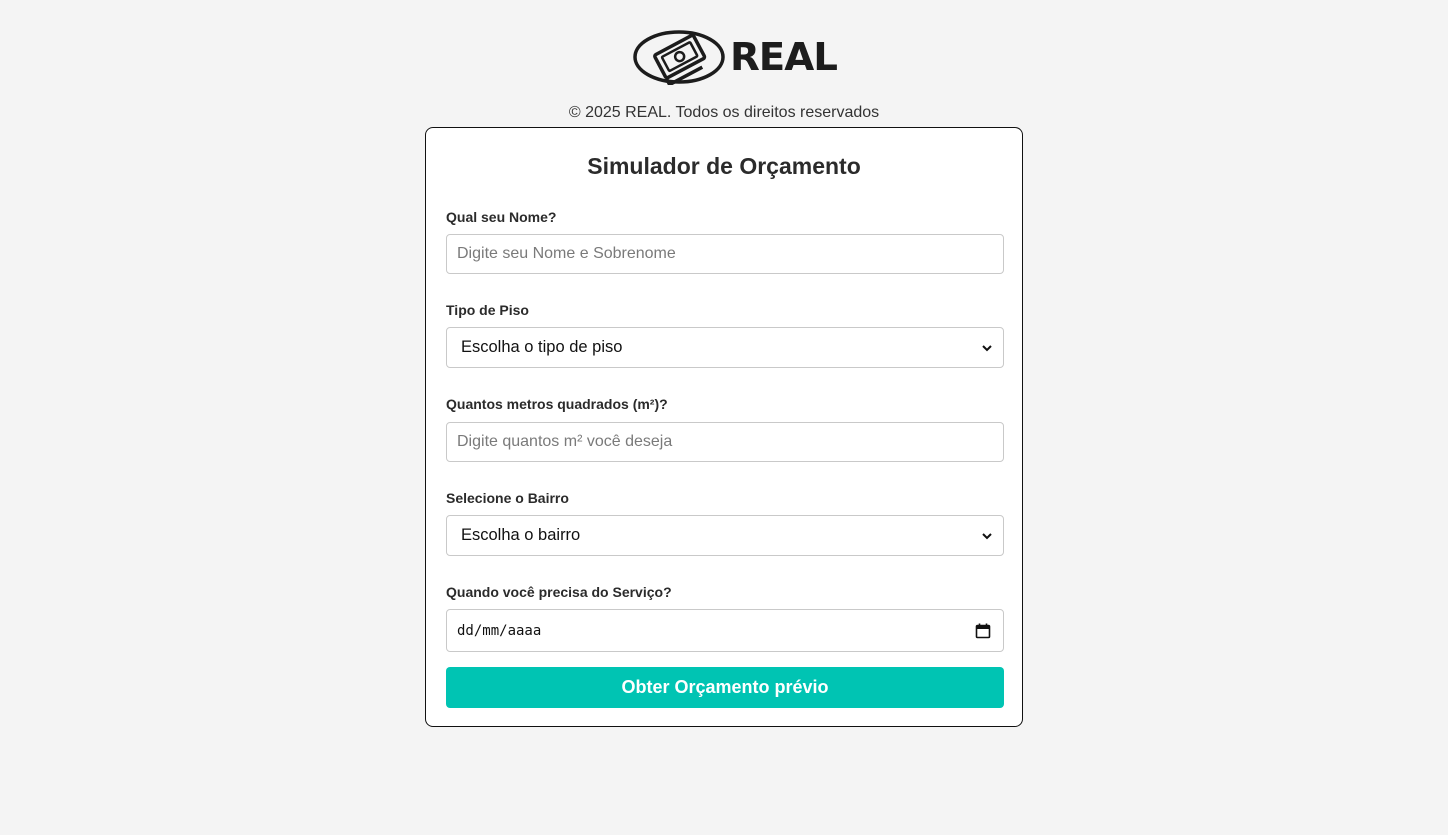  I want to click on get-quote-button: Obter Orçamento prévio, so click(725, 687).